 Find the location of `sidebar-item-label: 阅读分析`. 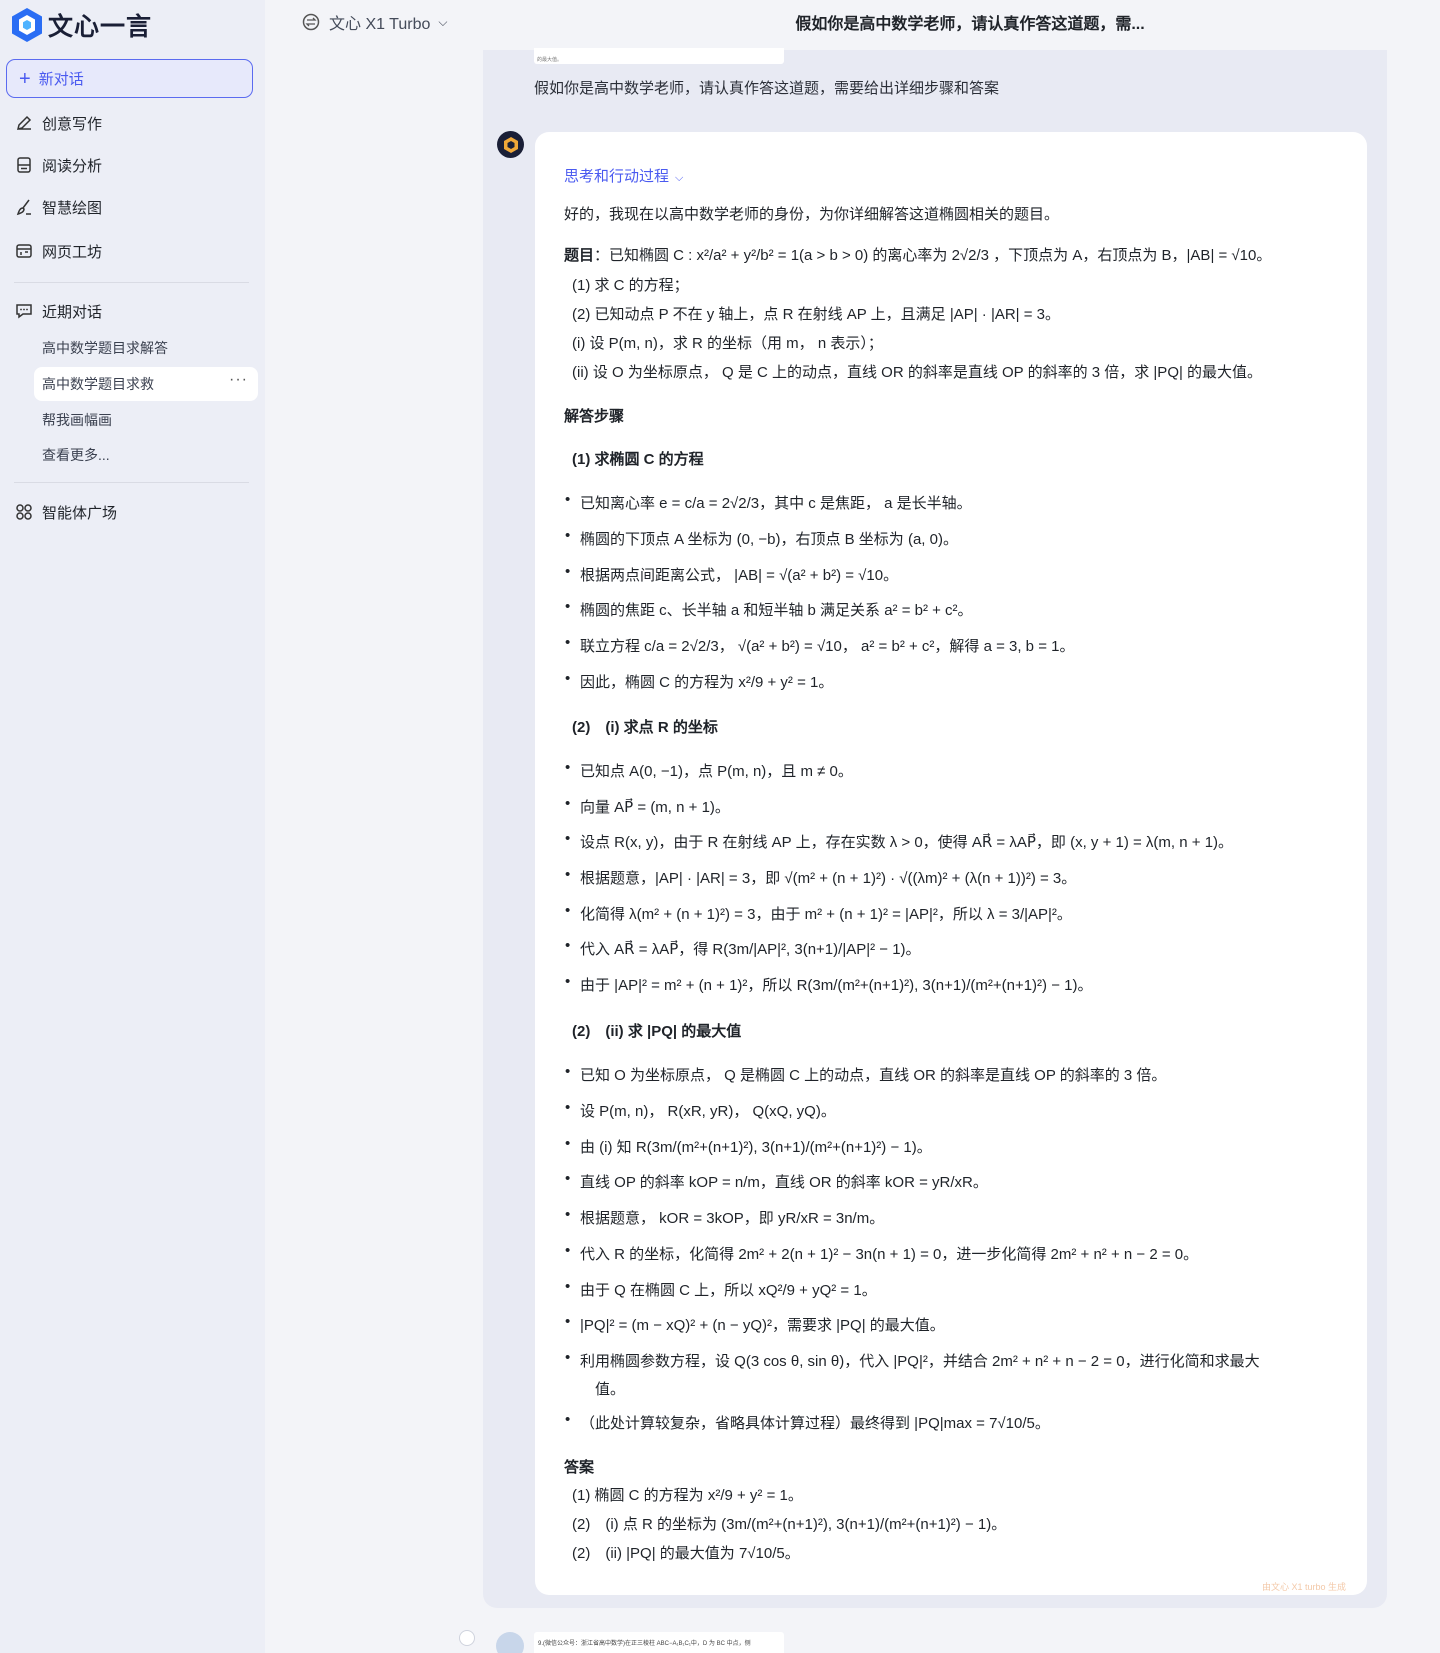

sidebar-item-label: 阅读分析 is located at coordinates (72, 166).